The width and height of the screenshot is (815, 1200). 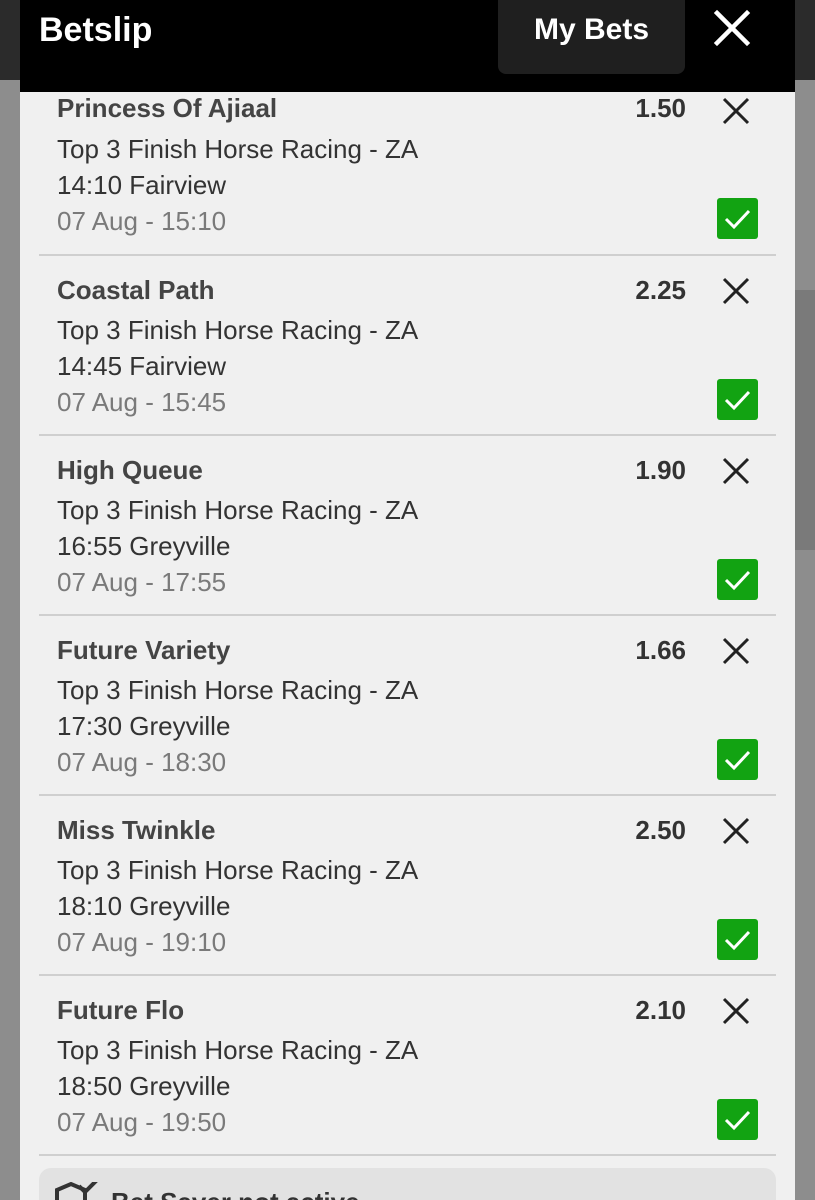 I want to click on odds-value: 2.10, so click(x=660, y=1010).